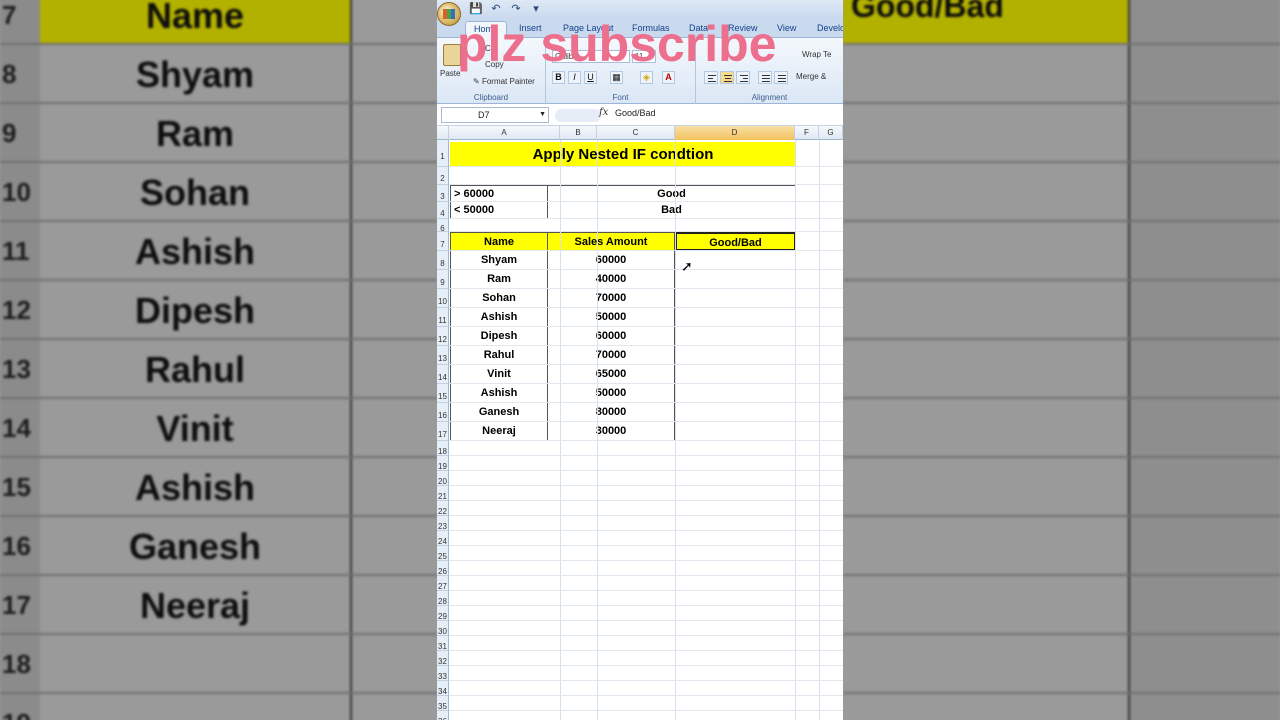  Describe the element at coordinates (499, 336) in the screenshot. I see `table-cell-name: Dipesh` at that location.